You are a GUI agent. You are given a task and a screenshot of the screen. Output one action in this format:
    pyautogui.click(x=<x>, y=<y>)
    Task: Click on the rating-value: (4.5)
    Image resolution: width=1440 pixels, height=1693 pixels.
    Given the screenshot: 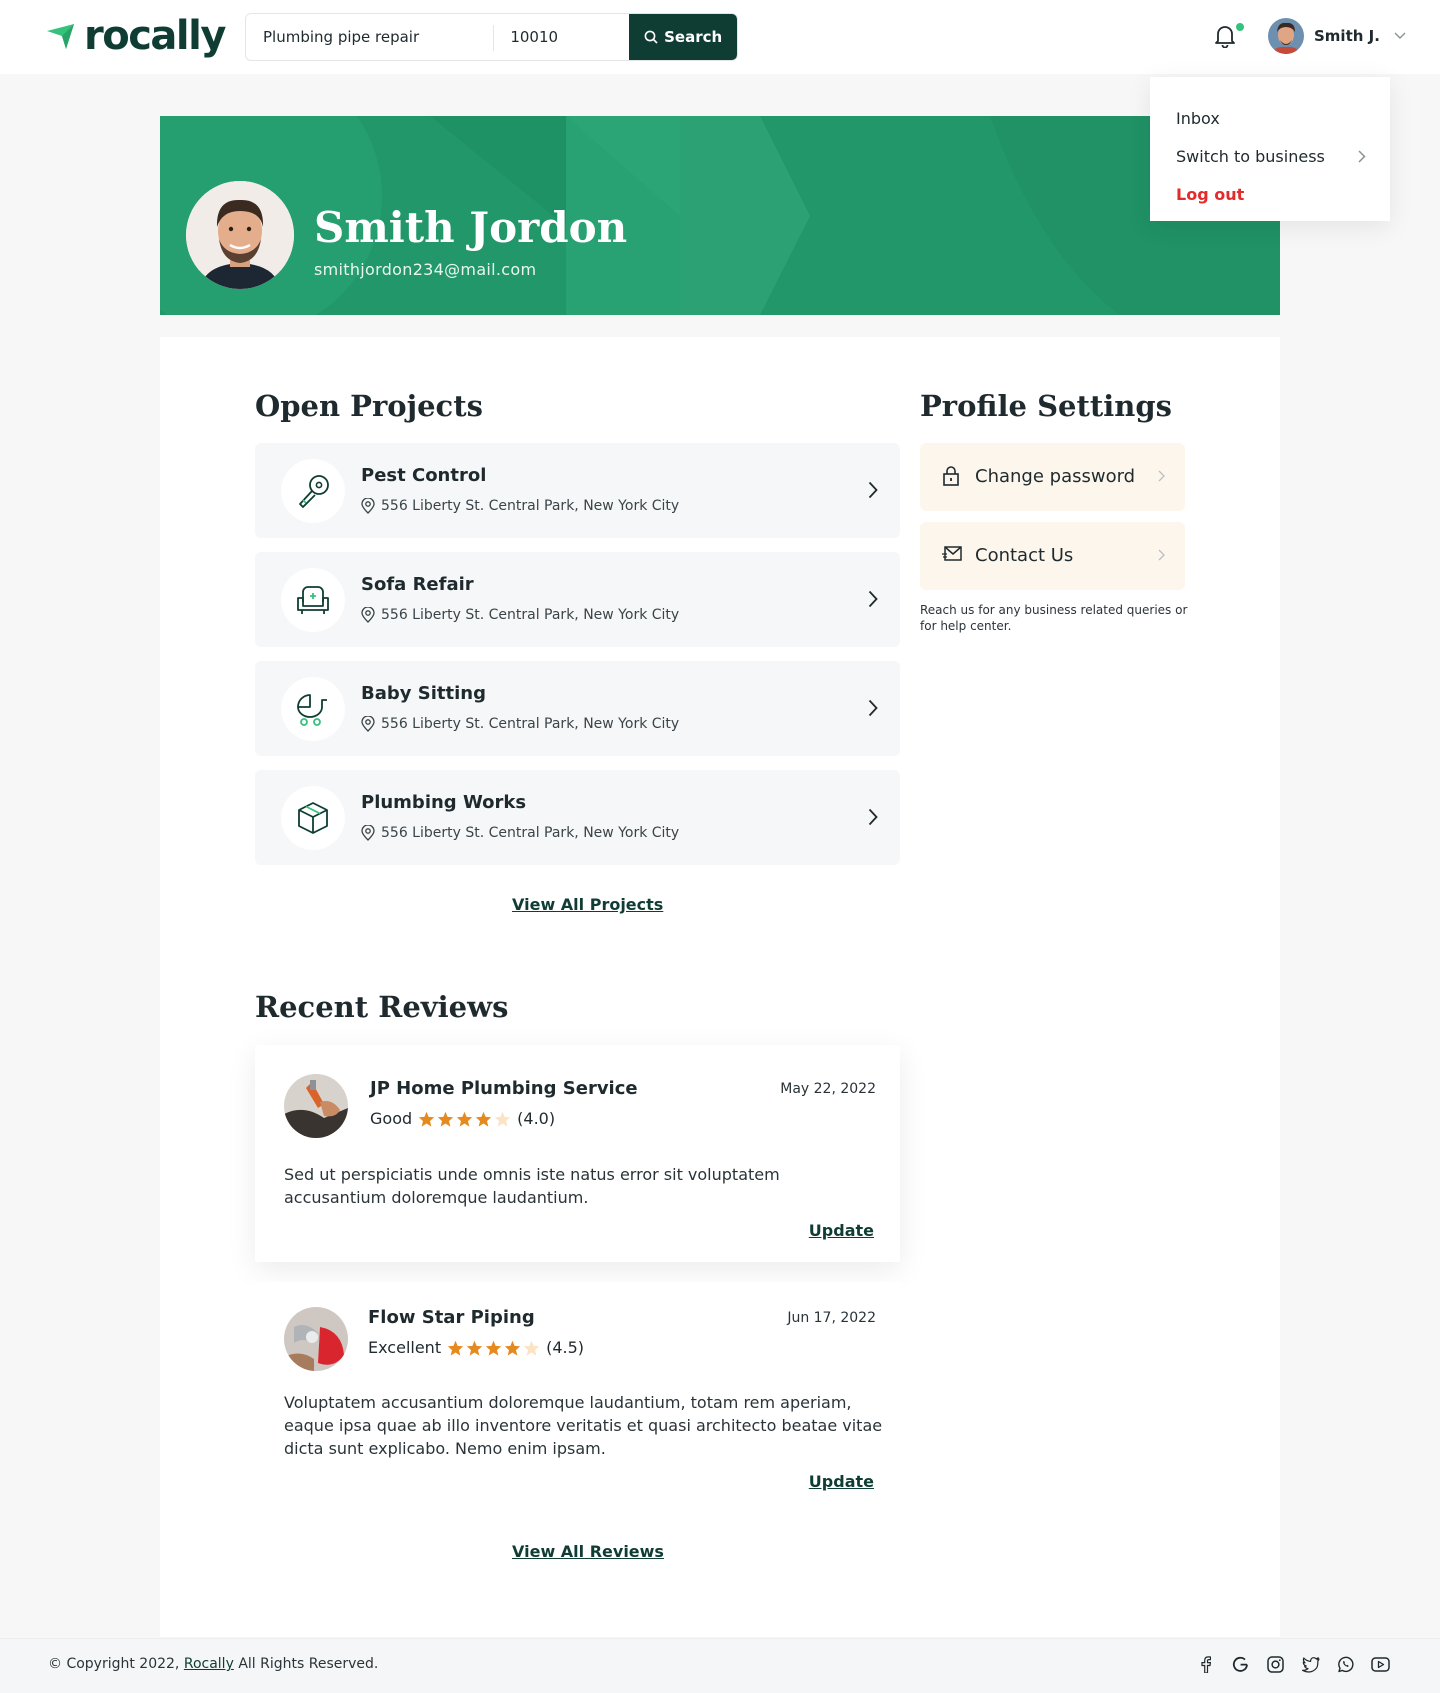 What is the action you would take?
    pyautogui.click(x=565, y=1347)
    